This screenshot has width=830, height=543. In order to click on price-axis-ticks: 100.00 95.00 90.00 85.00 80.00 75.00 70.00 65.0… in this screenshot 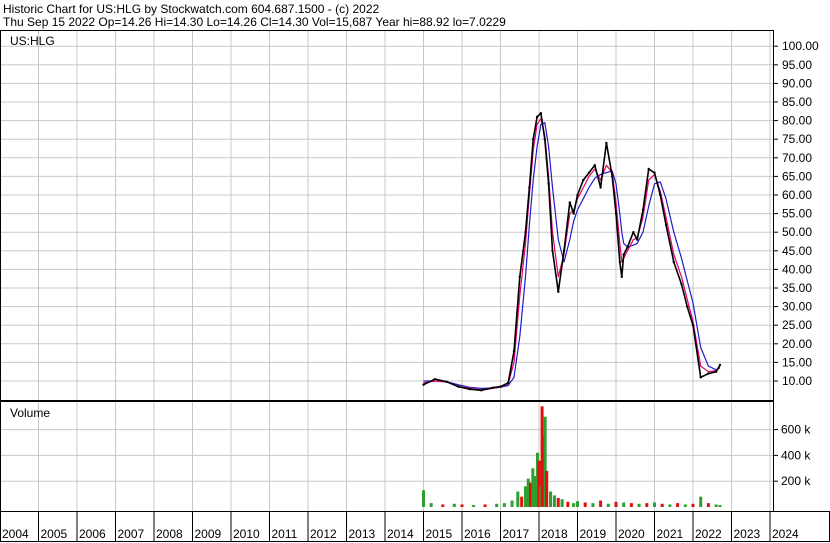, I will do `click(796, 213)`.